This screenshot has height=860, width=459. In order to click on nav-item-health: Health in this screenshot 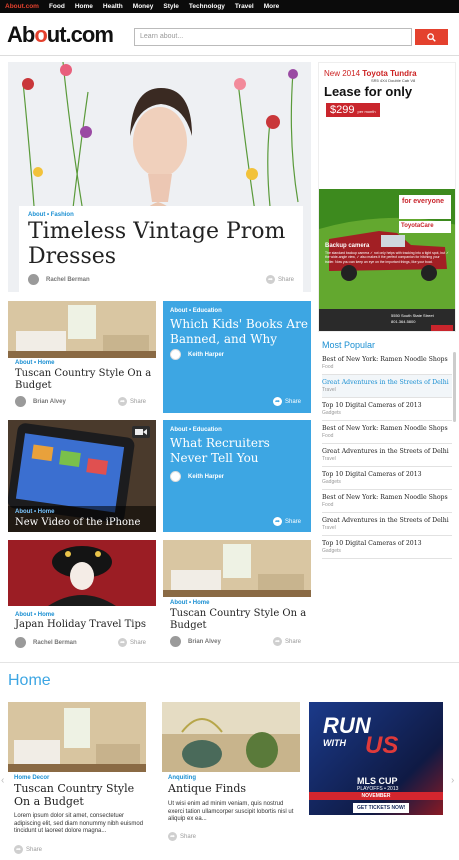, I will do `click(113, 6)`.